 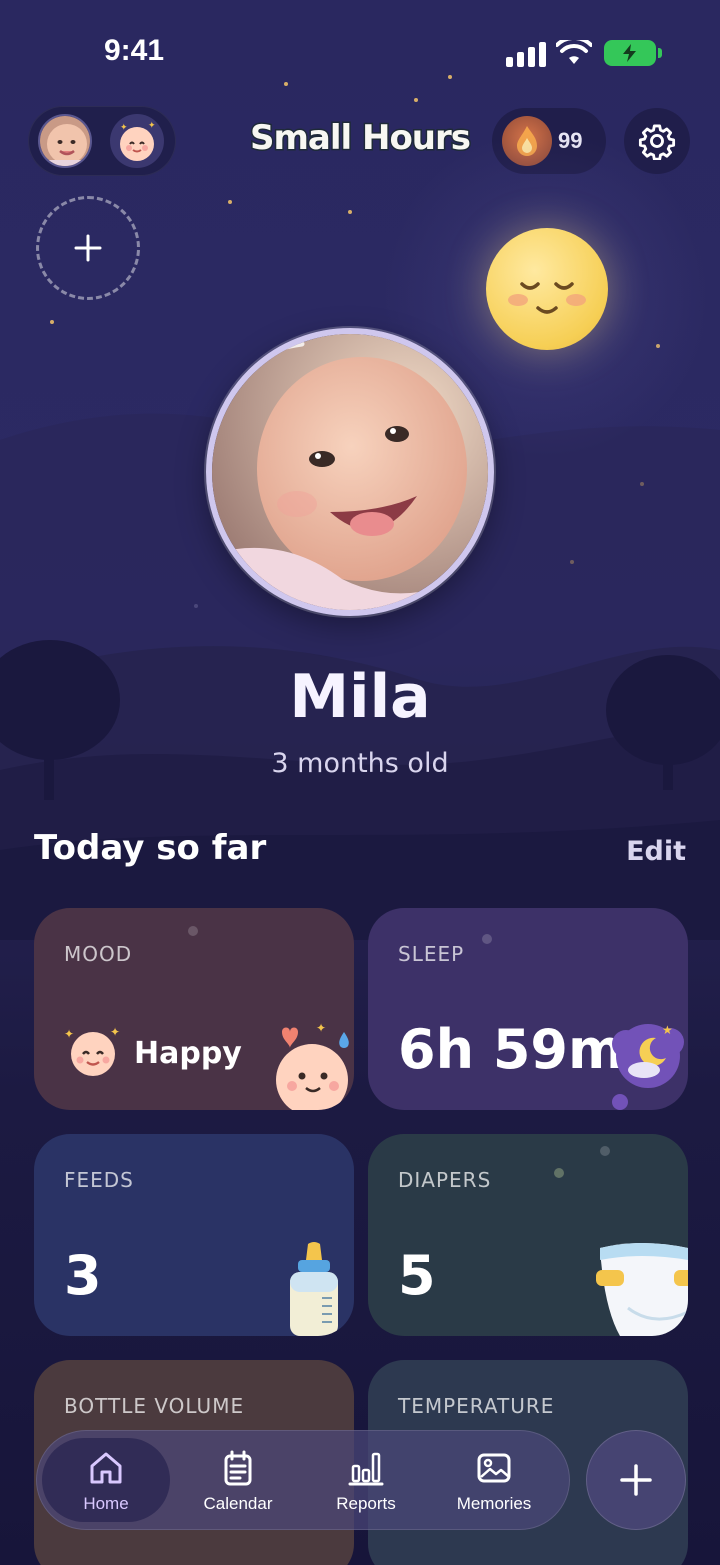 I want to click on baby-profile-photo, so click(x=350, y=472).